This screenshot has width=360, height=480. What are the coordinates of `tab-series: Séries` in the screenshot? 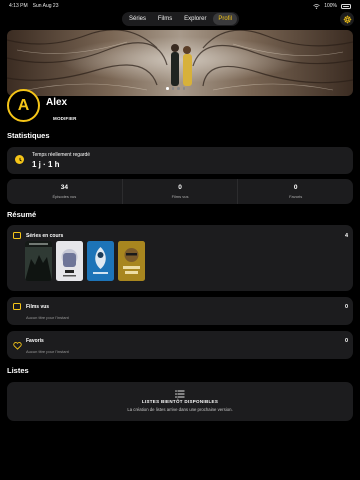 It's located at (137, 19).